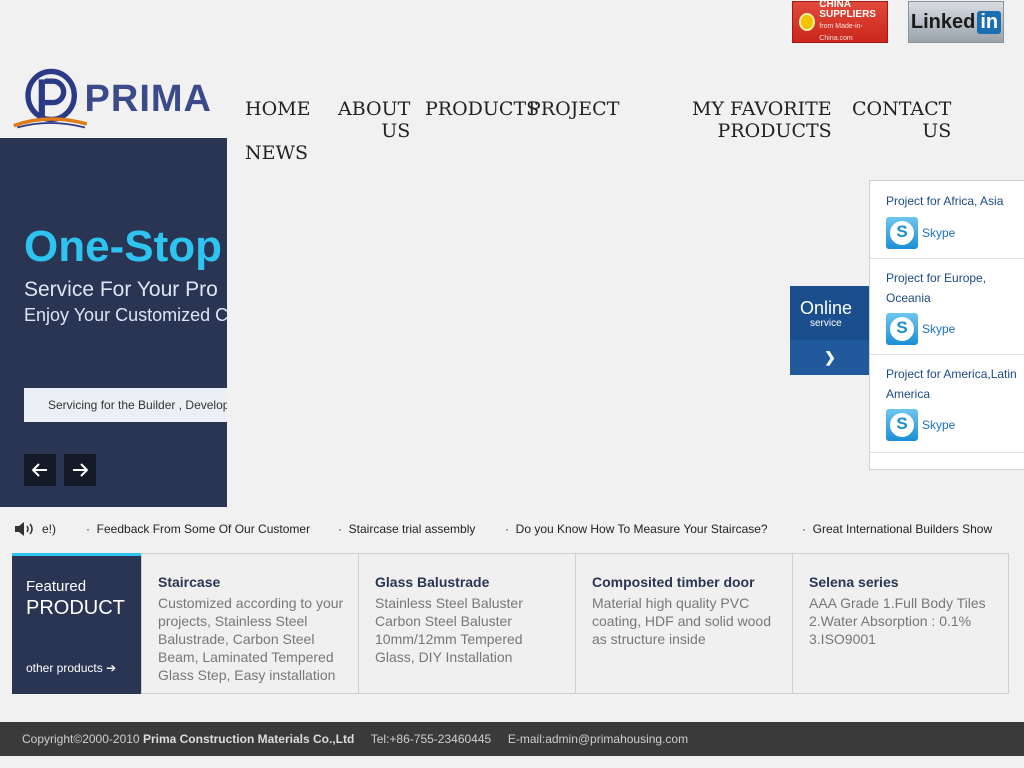 The height and width of the screenshot is (768, 1024). Describe the element at coordinates (123, 246) in the screenshot. I see `hero-title: One-Stop` at that location.